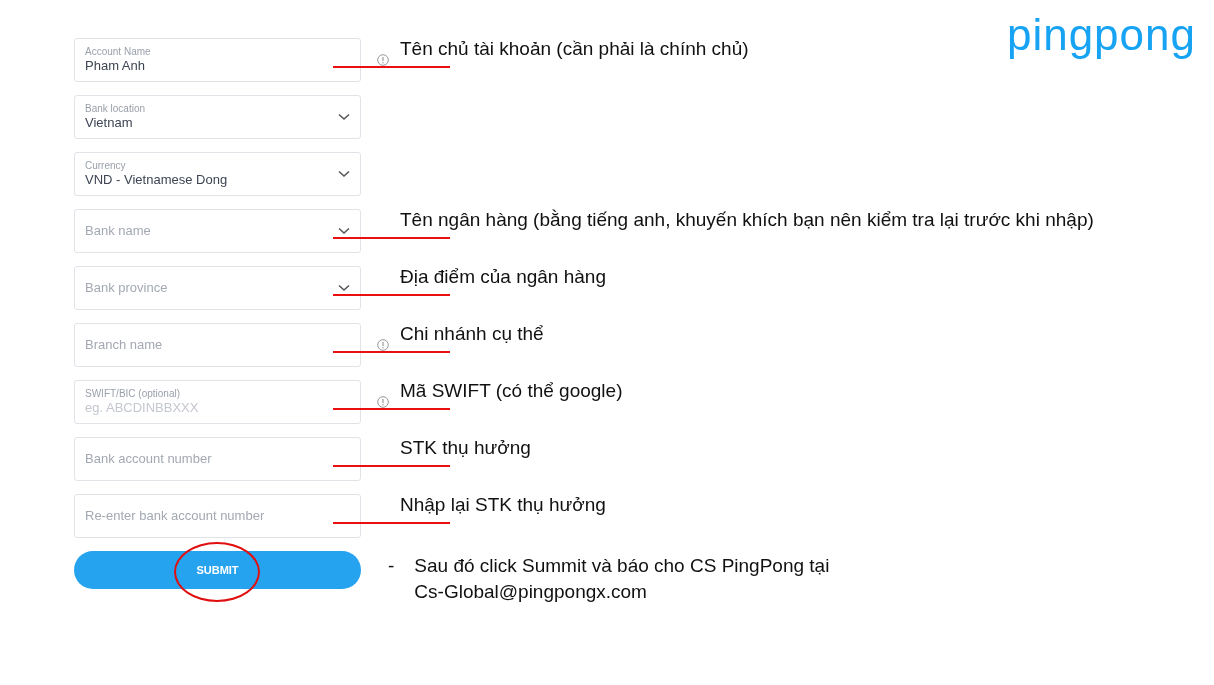  Describe the element at coordinates (217, 117) in the screenshot. I see `dropdown-field: Bank location Vietnam` at that location.